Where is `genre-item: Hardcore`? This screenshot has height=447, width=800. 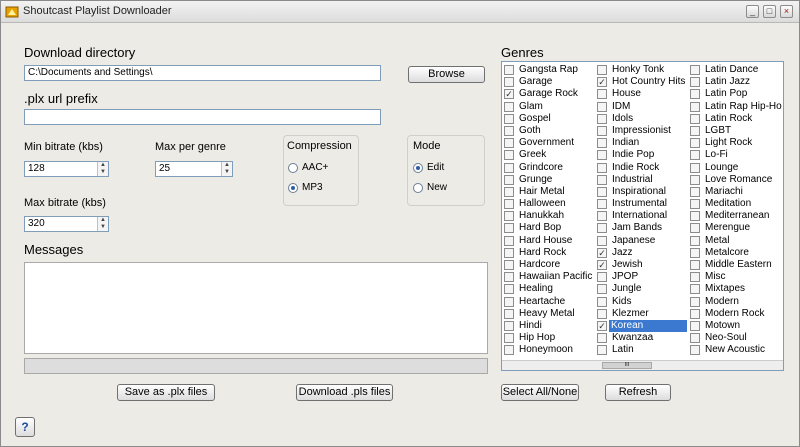 genre-item: Hardcore is located at coordinates (549, 265).